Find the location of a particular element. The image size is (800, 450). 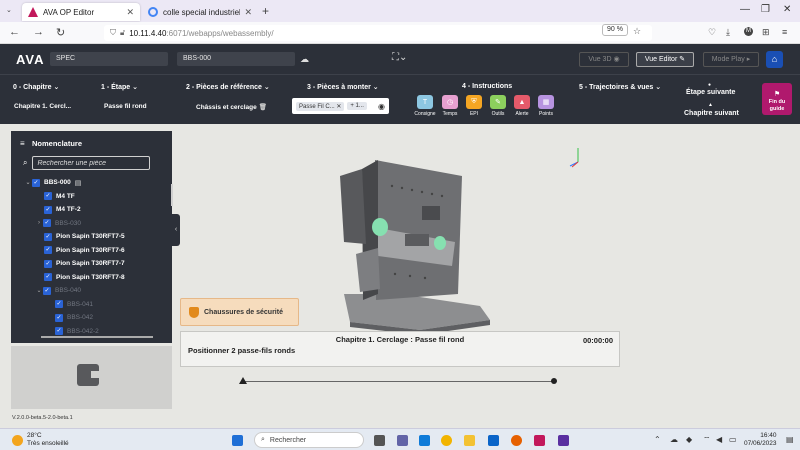

tab-list-icon: ⌄ is located at coordinates (9, 10).